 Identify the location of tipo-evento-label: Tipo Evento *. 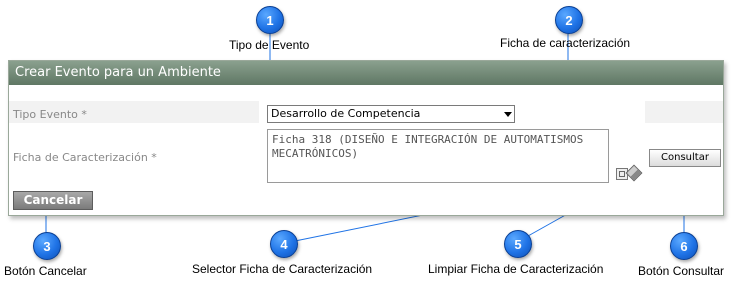
(50, 114).